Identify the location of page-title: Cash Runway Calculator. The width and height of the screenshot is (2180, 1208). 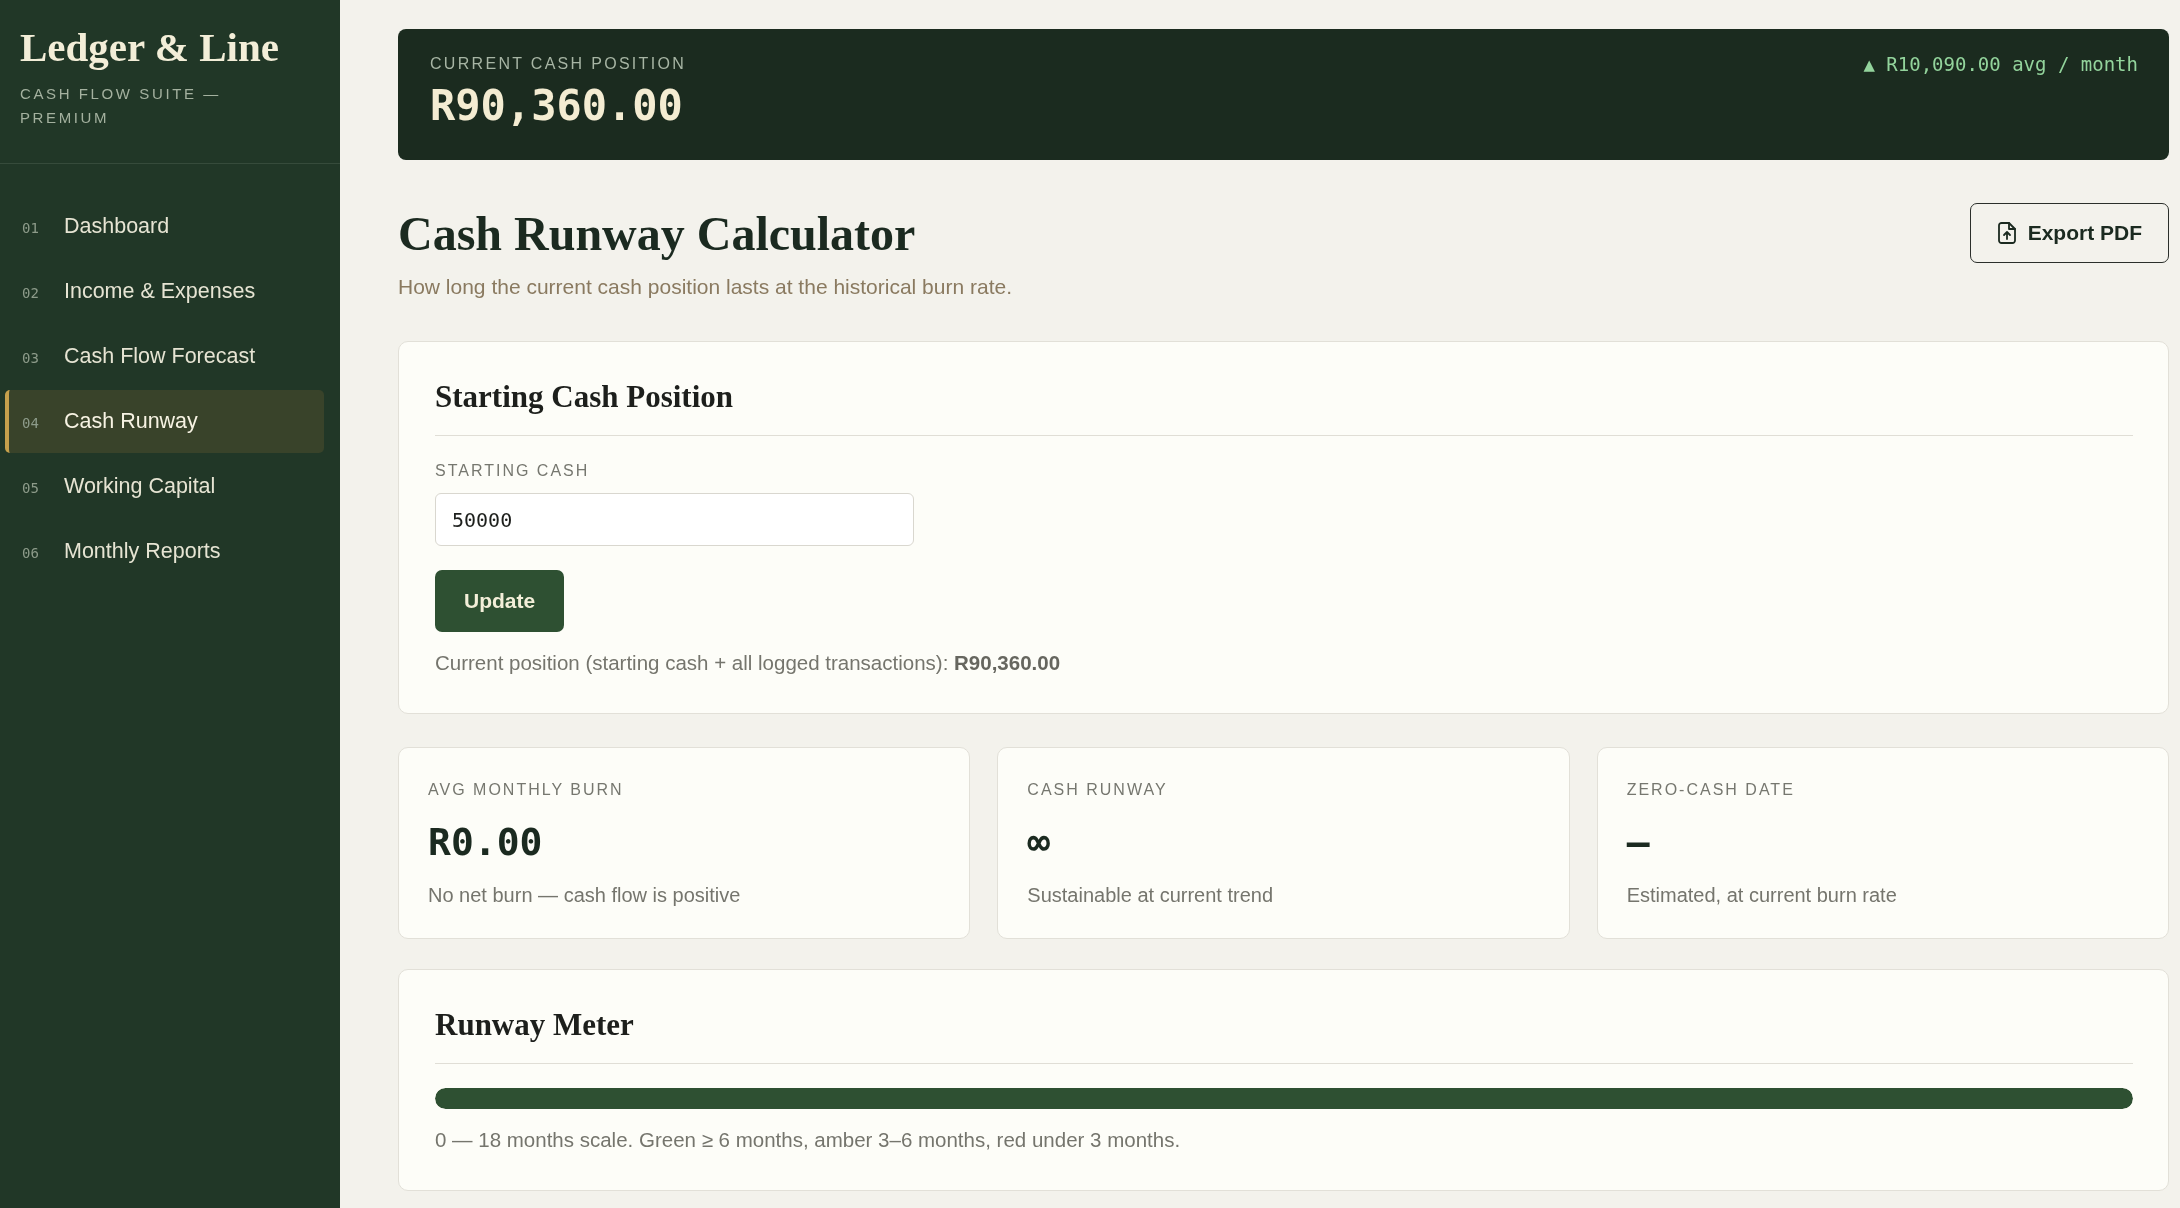
(657, 233).